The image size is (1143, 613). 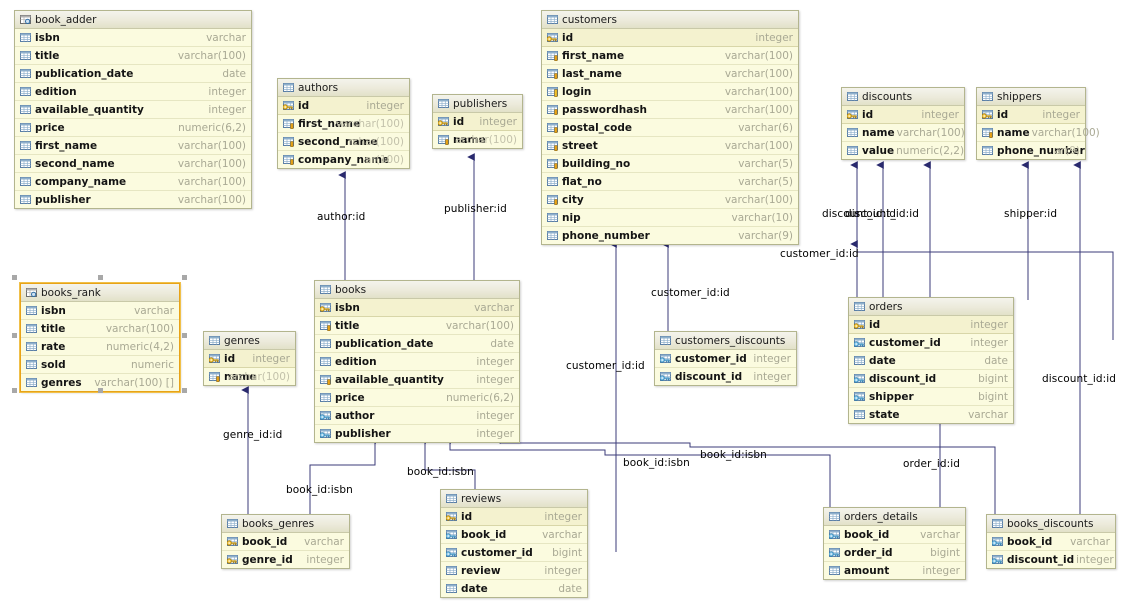 I want to click on table-header-orders: orders, so click(x=931, y=307).